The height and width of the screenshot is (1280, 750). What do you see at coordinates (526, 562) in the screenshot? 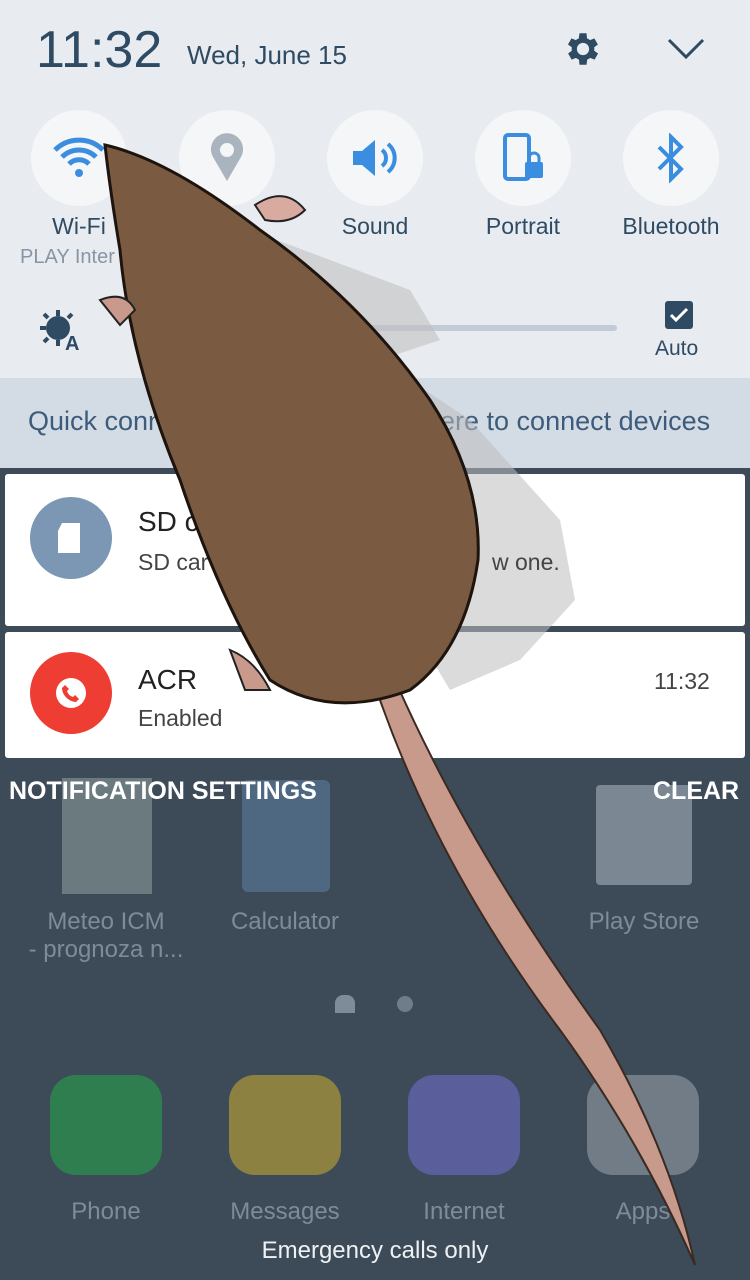
I see `sd-card-text-end: w one.` at bounding box center [526, 562].